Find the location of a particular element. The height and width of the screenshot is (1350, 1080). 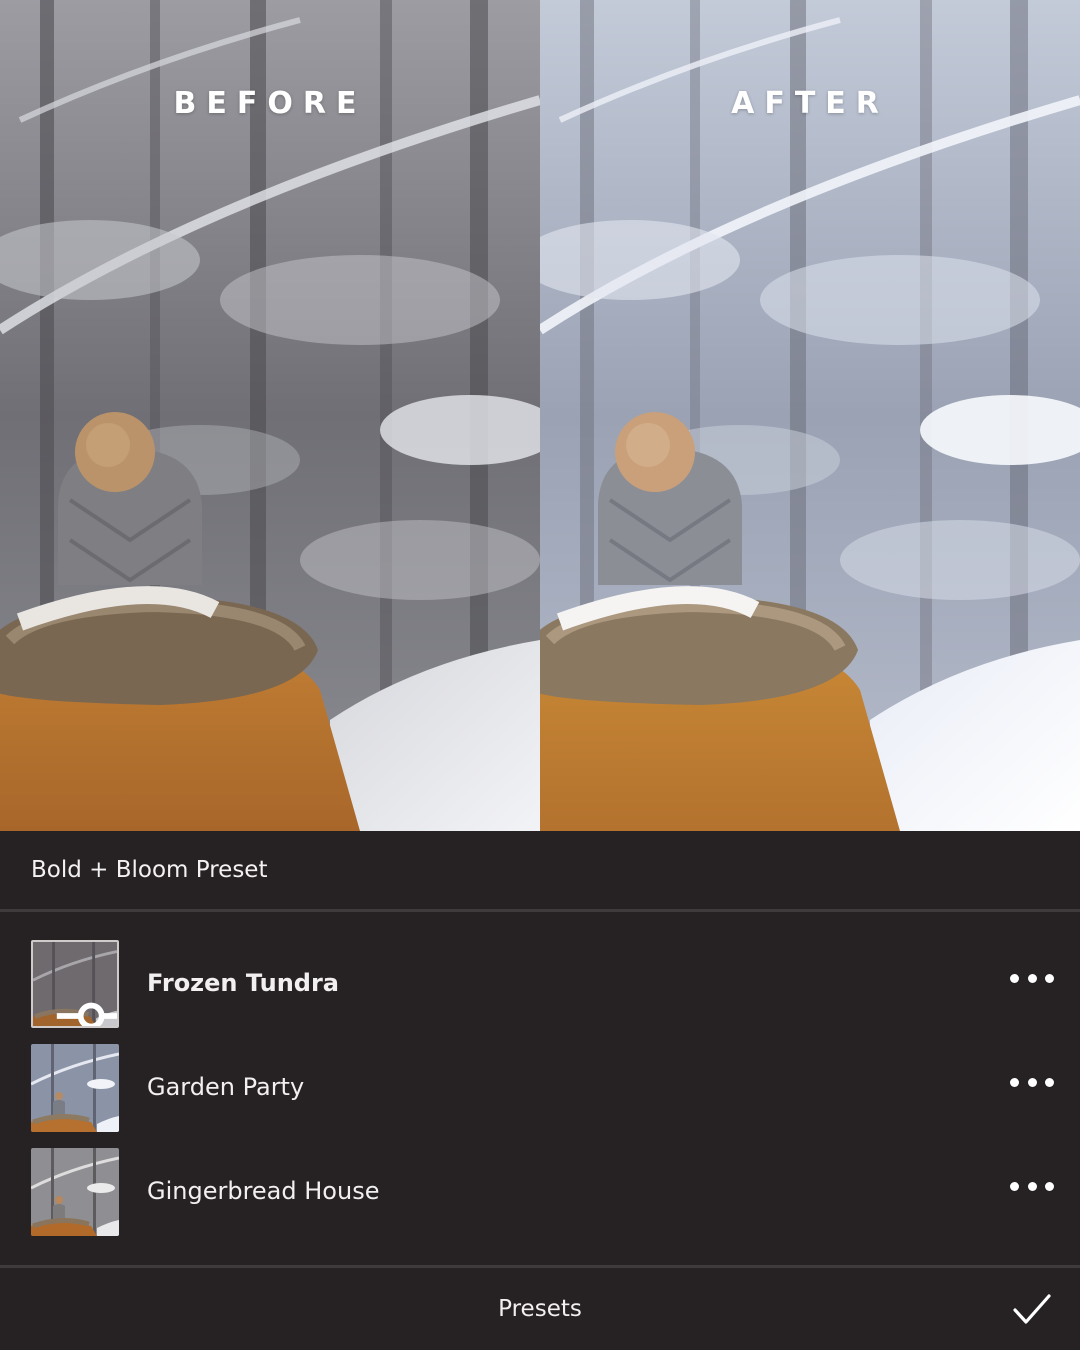

before-label: BEFORE is located at coordinates (270, 103).